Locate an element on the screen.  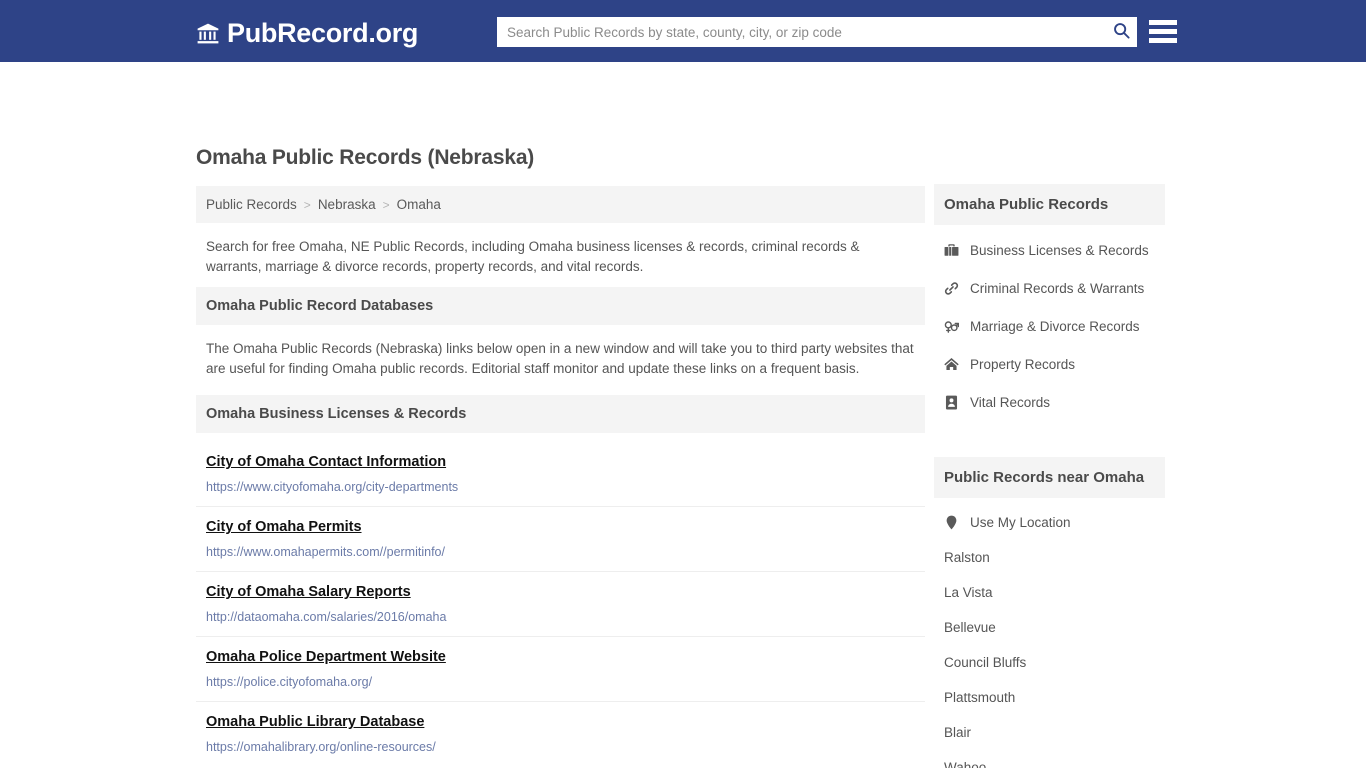
record-link-title: City of Omaha Salary Reports is located at coordinates (308, 592).